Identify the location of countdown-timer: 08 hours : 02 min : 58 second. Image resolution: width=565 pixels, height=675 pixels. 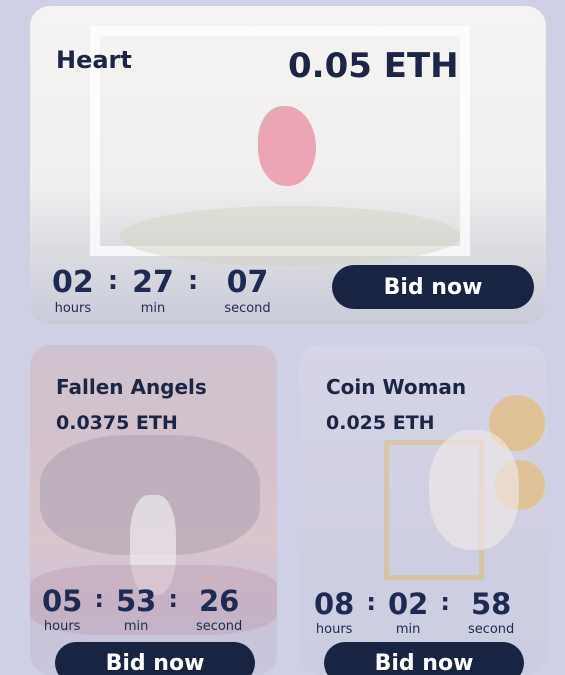
(414, 612).